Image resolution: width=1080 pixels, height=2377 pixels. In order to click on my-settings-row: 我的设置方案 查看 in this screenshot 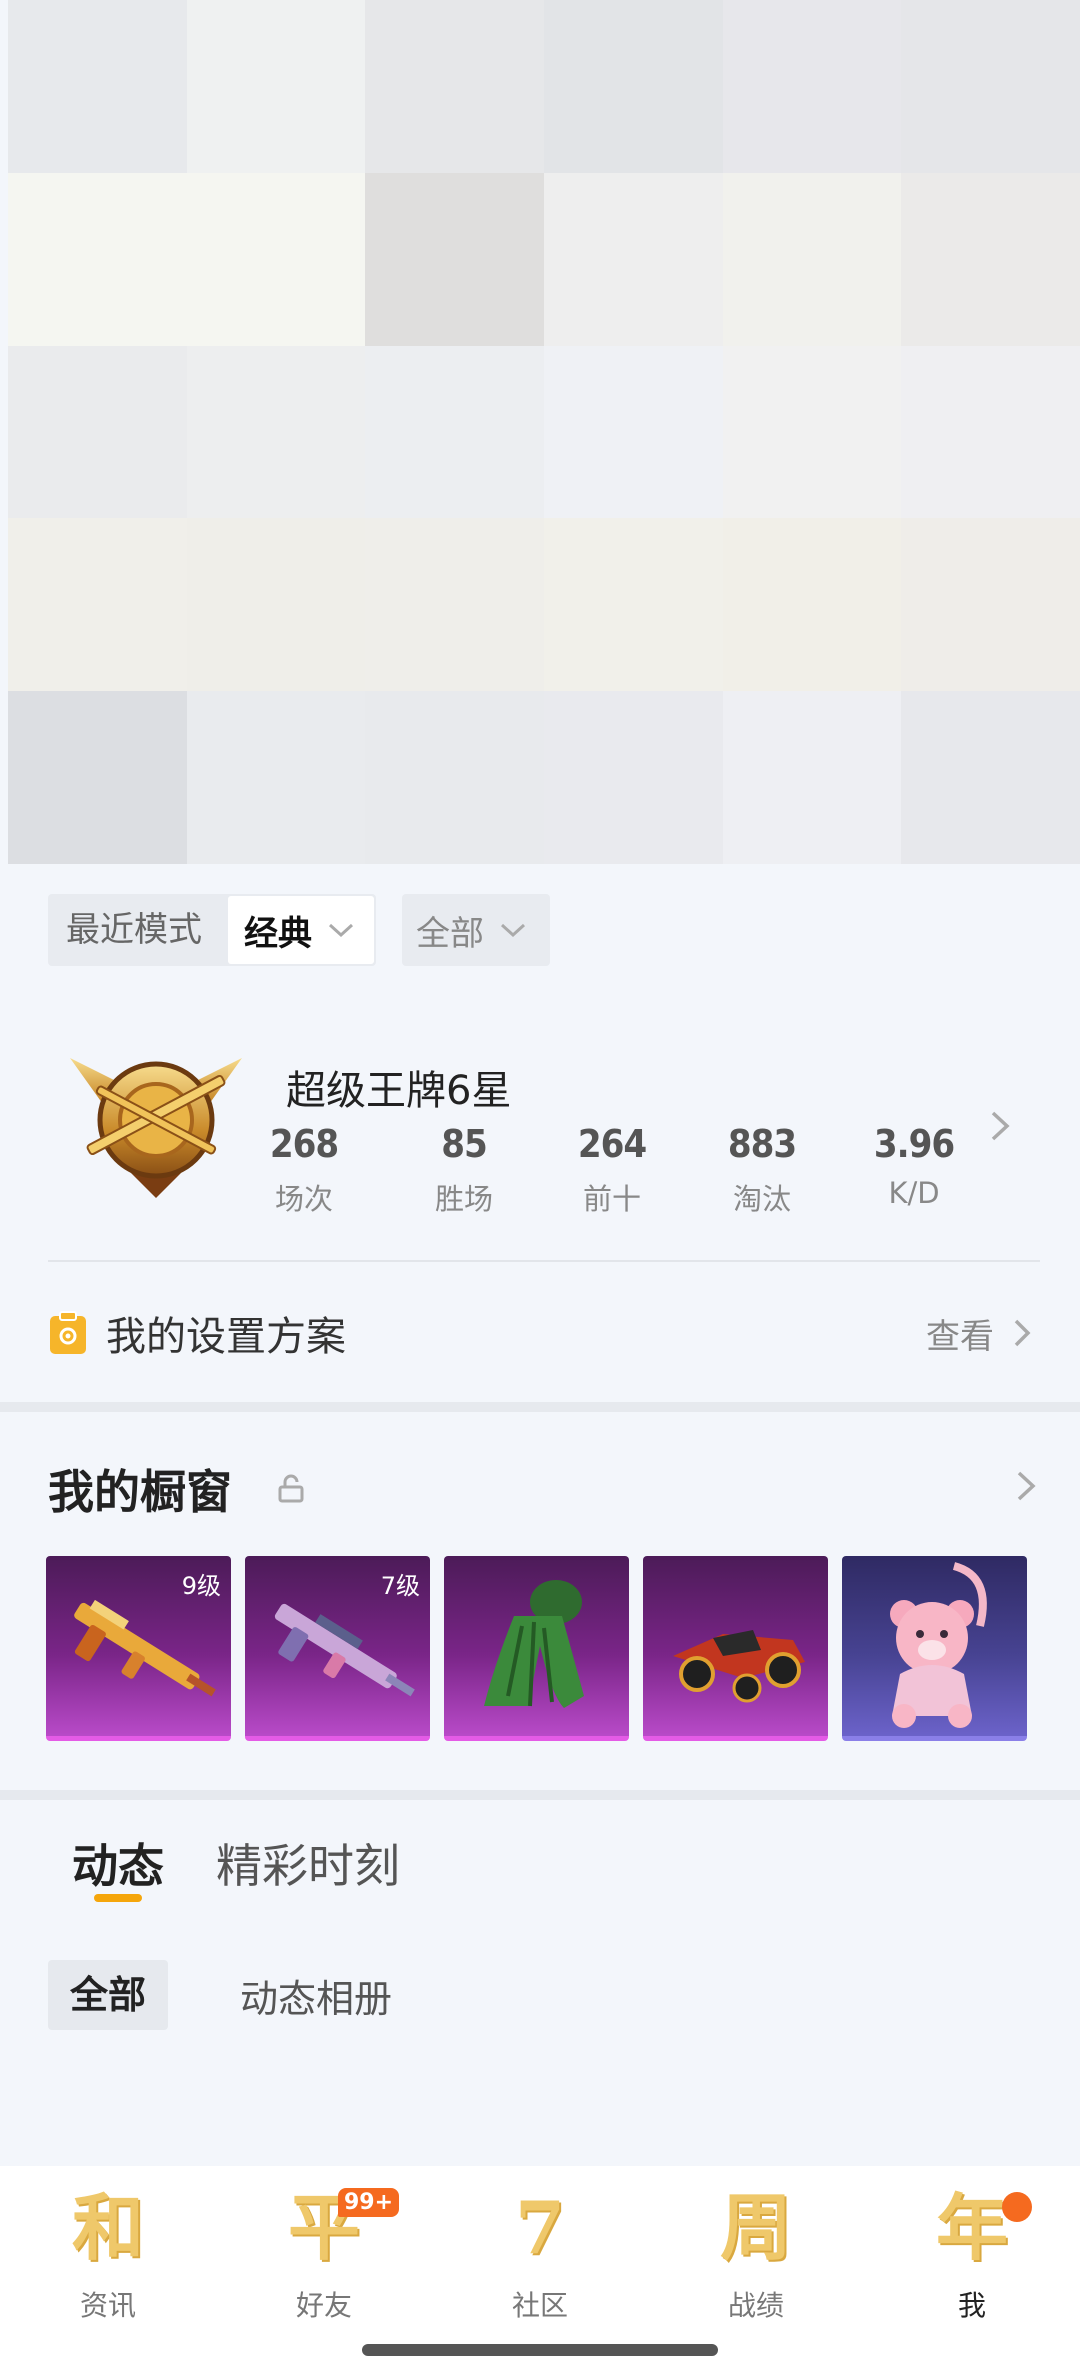, I will do `click(540, 1333)`.